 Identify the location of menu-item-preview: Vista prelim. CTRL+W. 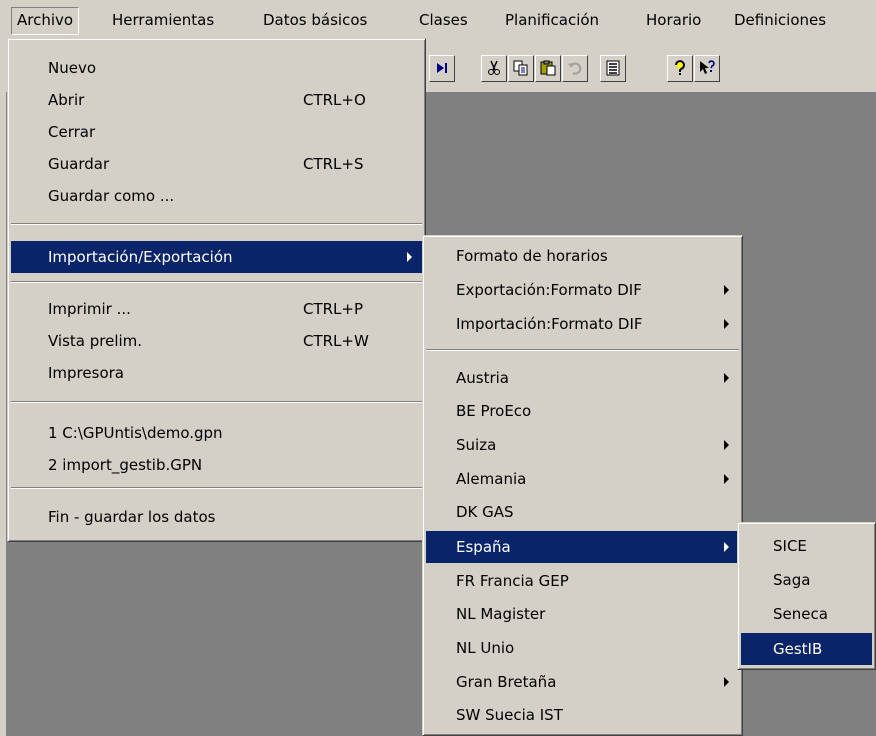
(216, 341).